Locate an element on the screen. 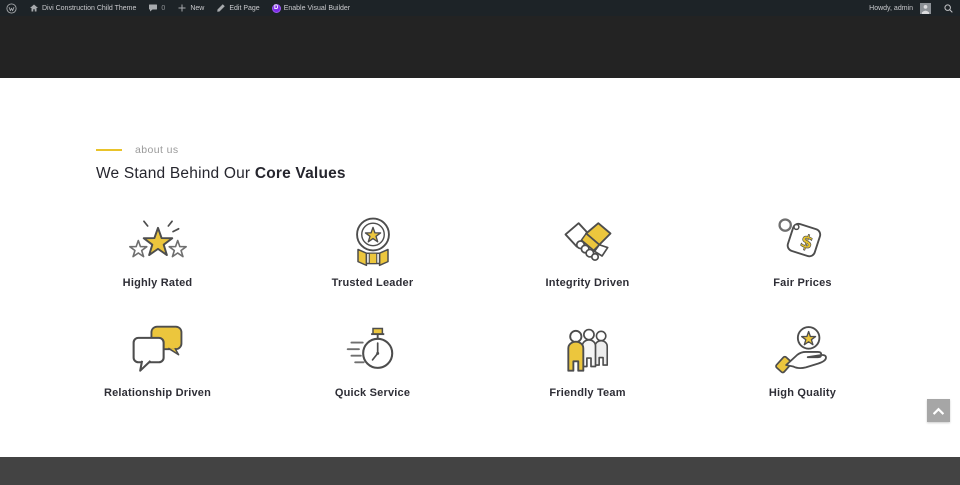 Image resolution: width=960 pixels, height=485 pixels. value-label: Fair Prices is located at coordinates (802, 283).